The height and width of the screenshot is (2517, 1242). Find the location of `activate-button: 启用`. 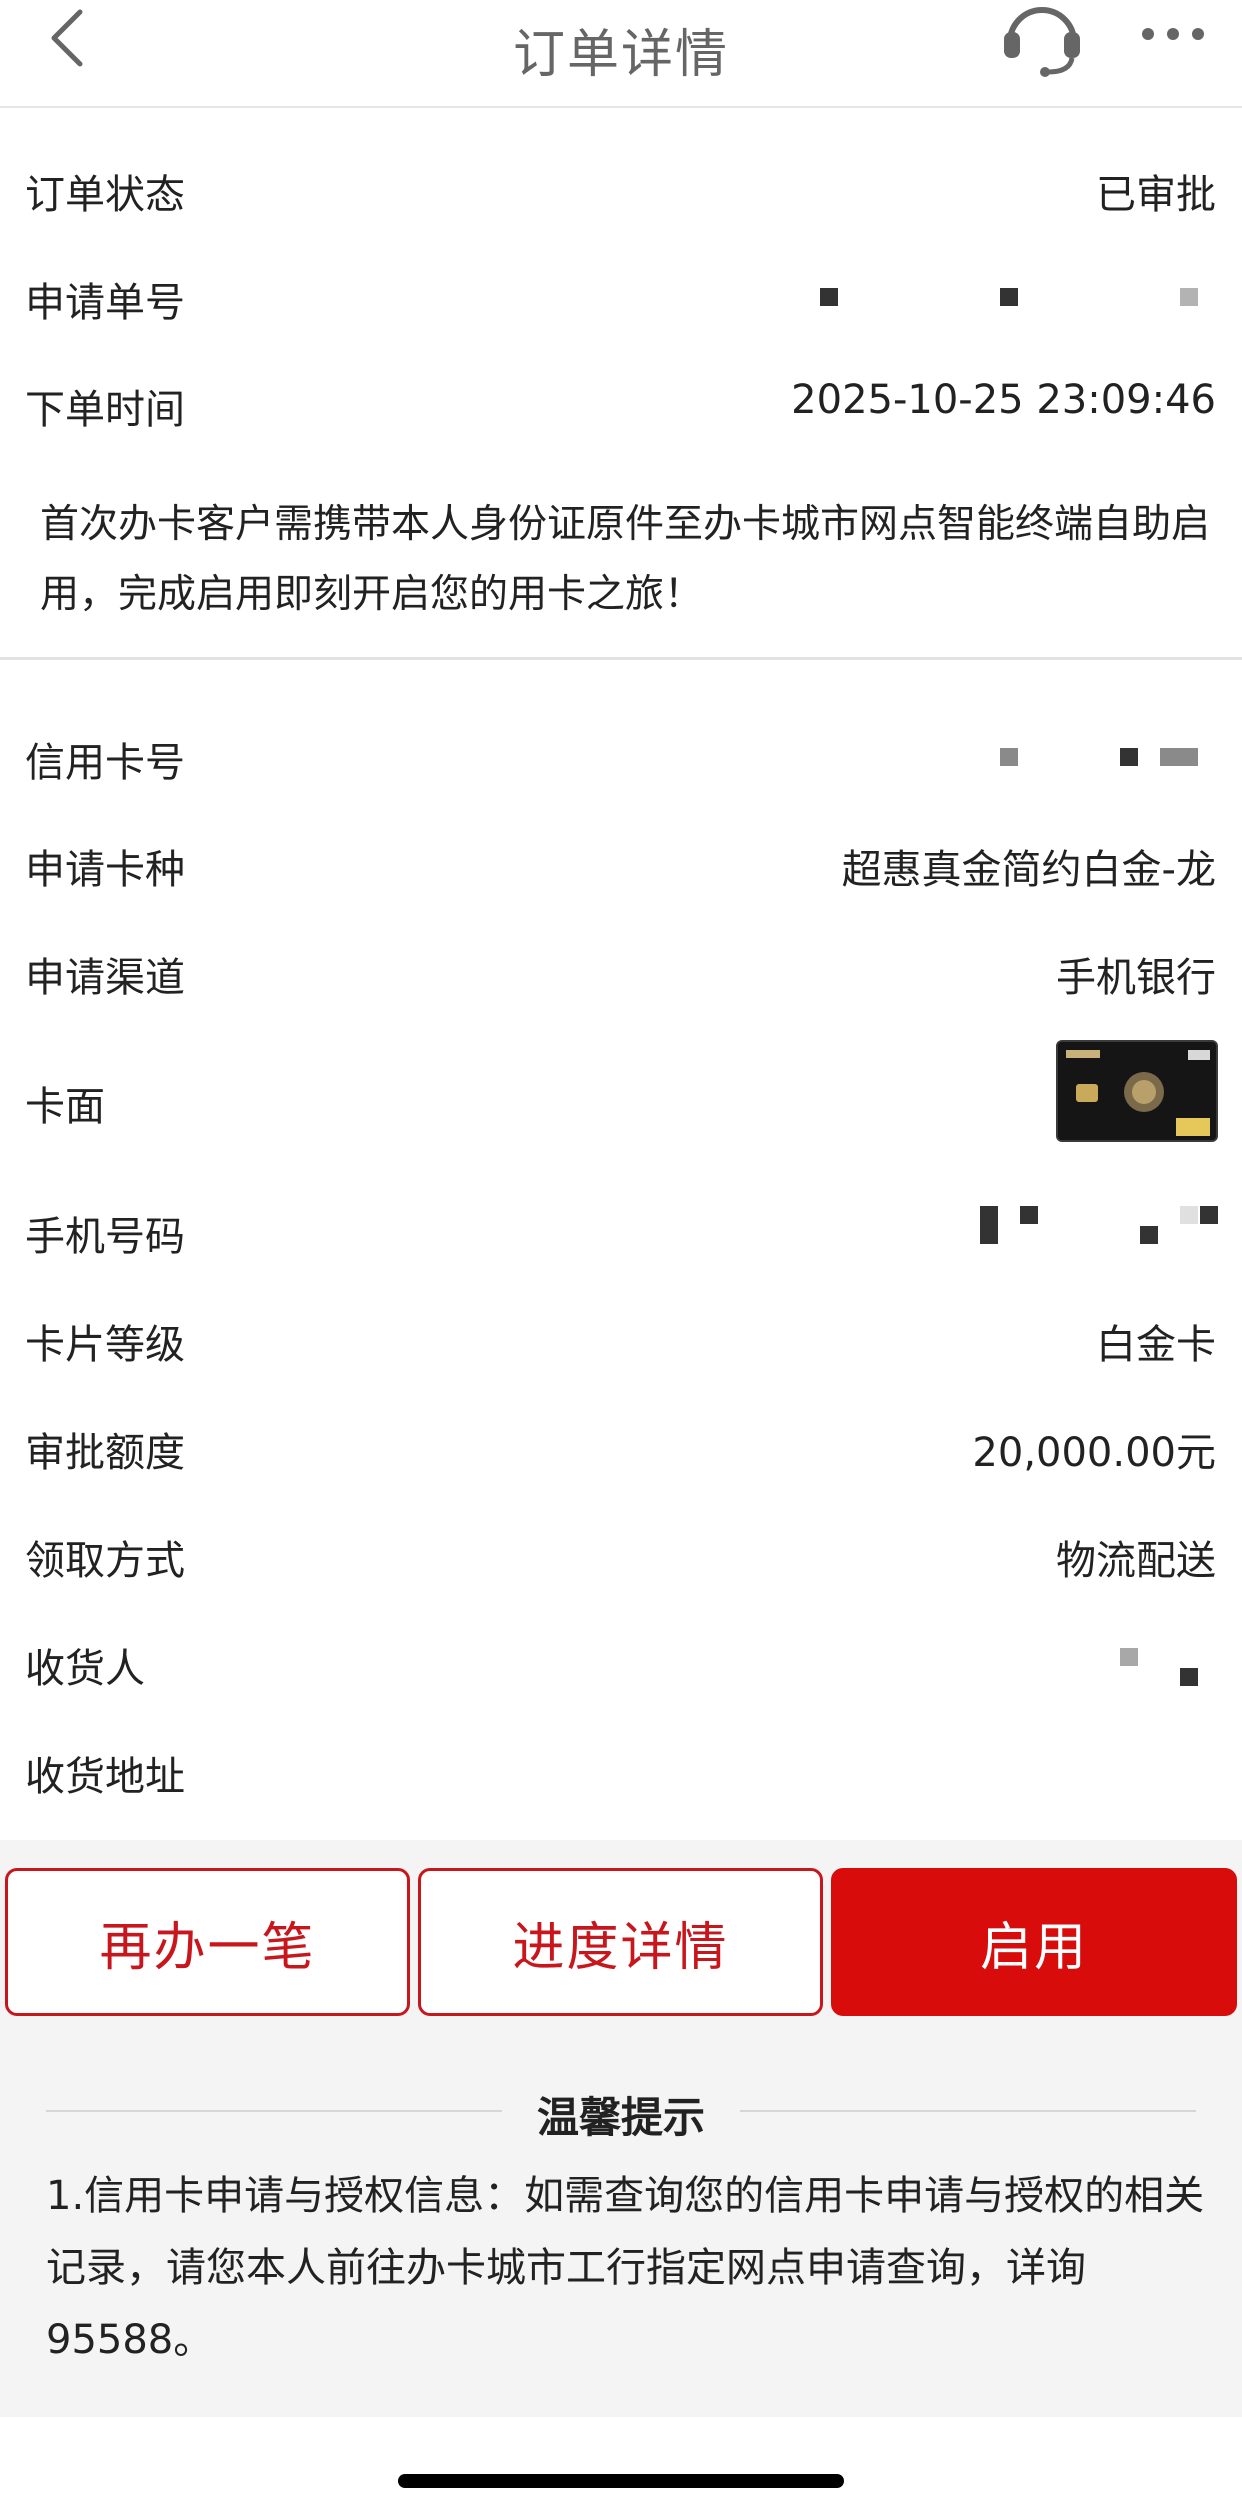

activate-button: 启用 is located at coordinates (1034, 1942).